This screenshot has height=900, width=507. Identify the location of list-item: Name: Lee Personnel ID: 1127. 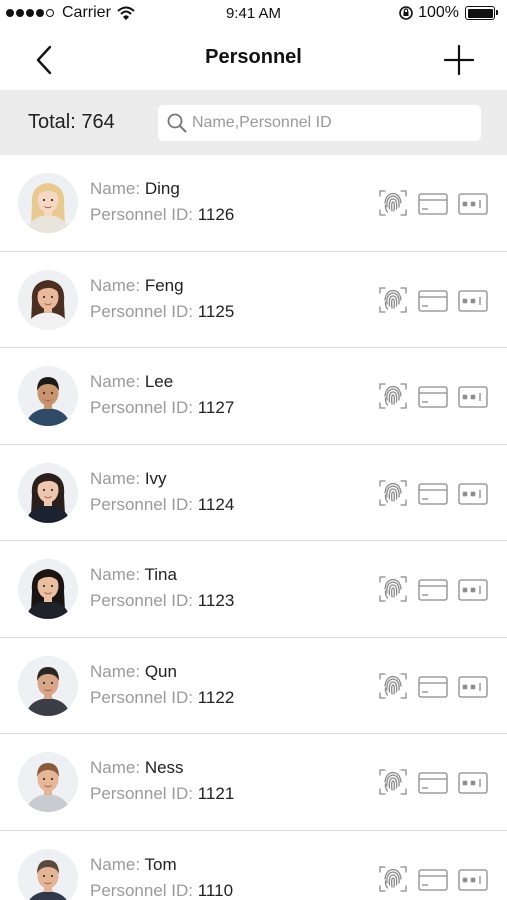
(253, 396).